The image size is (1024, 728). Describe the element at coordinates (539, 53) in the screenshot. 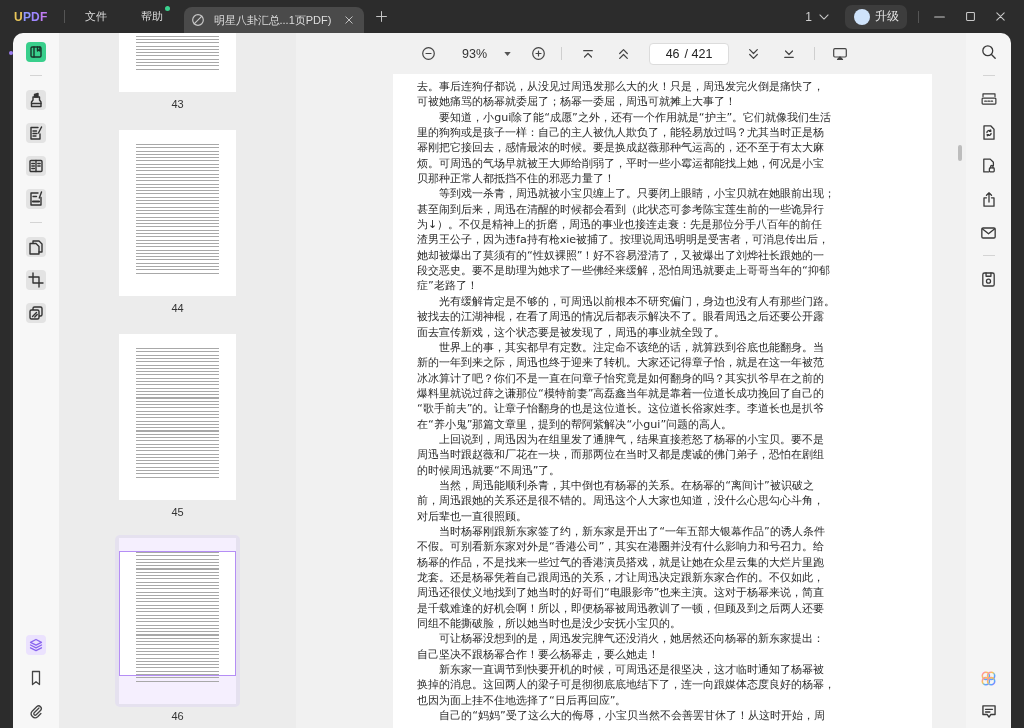

I see `zoom-in-icon` at that location.